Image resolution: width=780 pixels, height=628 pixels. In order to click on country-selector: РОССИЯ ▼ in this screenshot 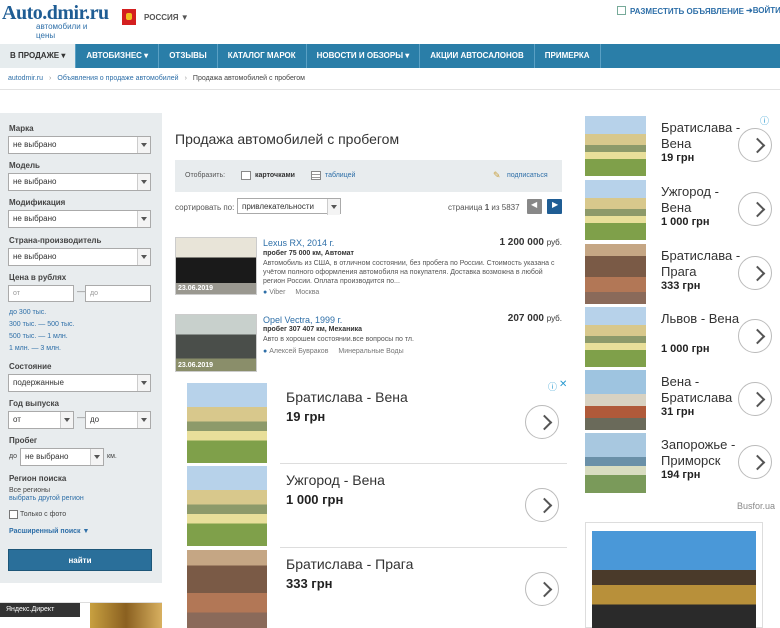, I will do `click(166, 17)`.